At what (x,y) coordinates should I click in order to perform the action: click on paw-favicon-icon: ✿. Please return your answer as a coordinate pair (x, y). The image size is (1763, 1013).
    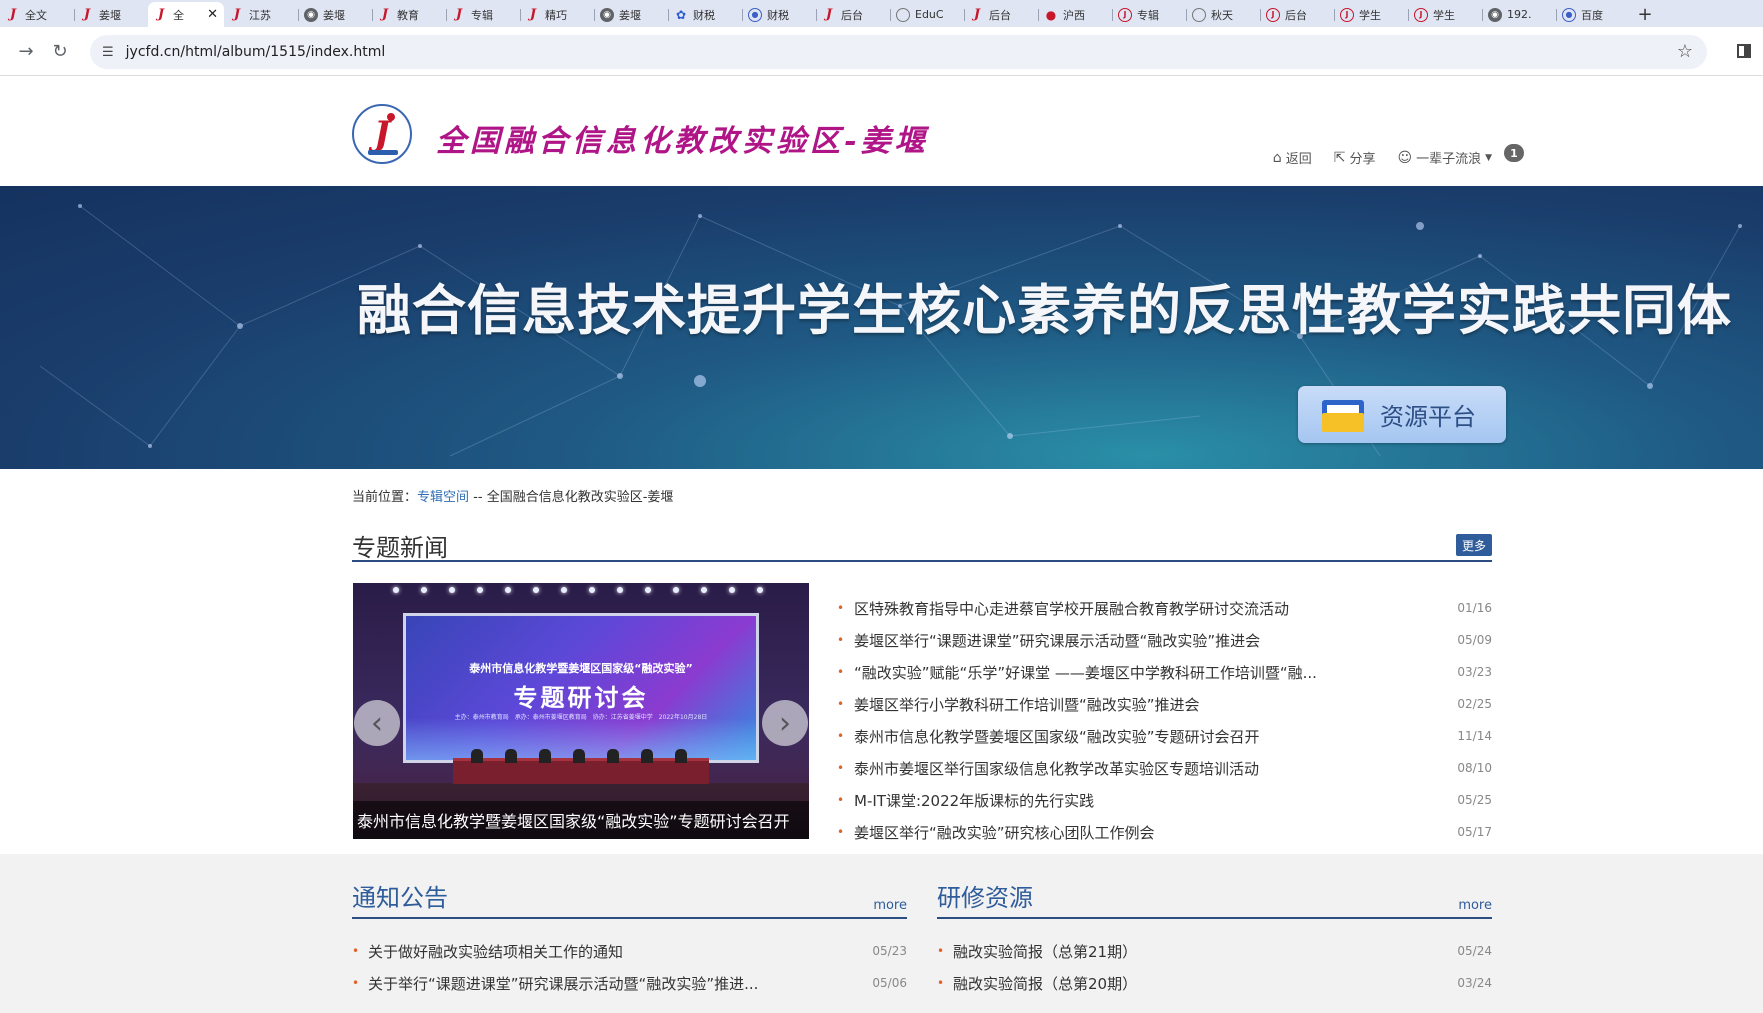
    Looking at the image, I should click on (681, 14).